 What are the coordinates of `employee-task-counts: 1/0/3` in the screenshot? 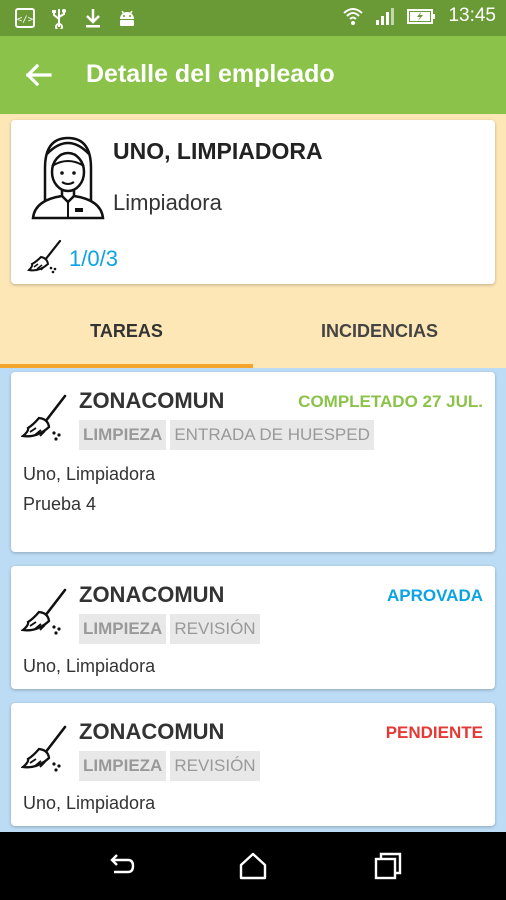 It's located at (93, 258).